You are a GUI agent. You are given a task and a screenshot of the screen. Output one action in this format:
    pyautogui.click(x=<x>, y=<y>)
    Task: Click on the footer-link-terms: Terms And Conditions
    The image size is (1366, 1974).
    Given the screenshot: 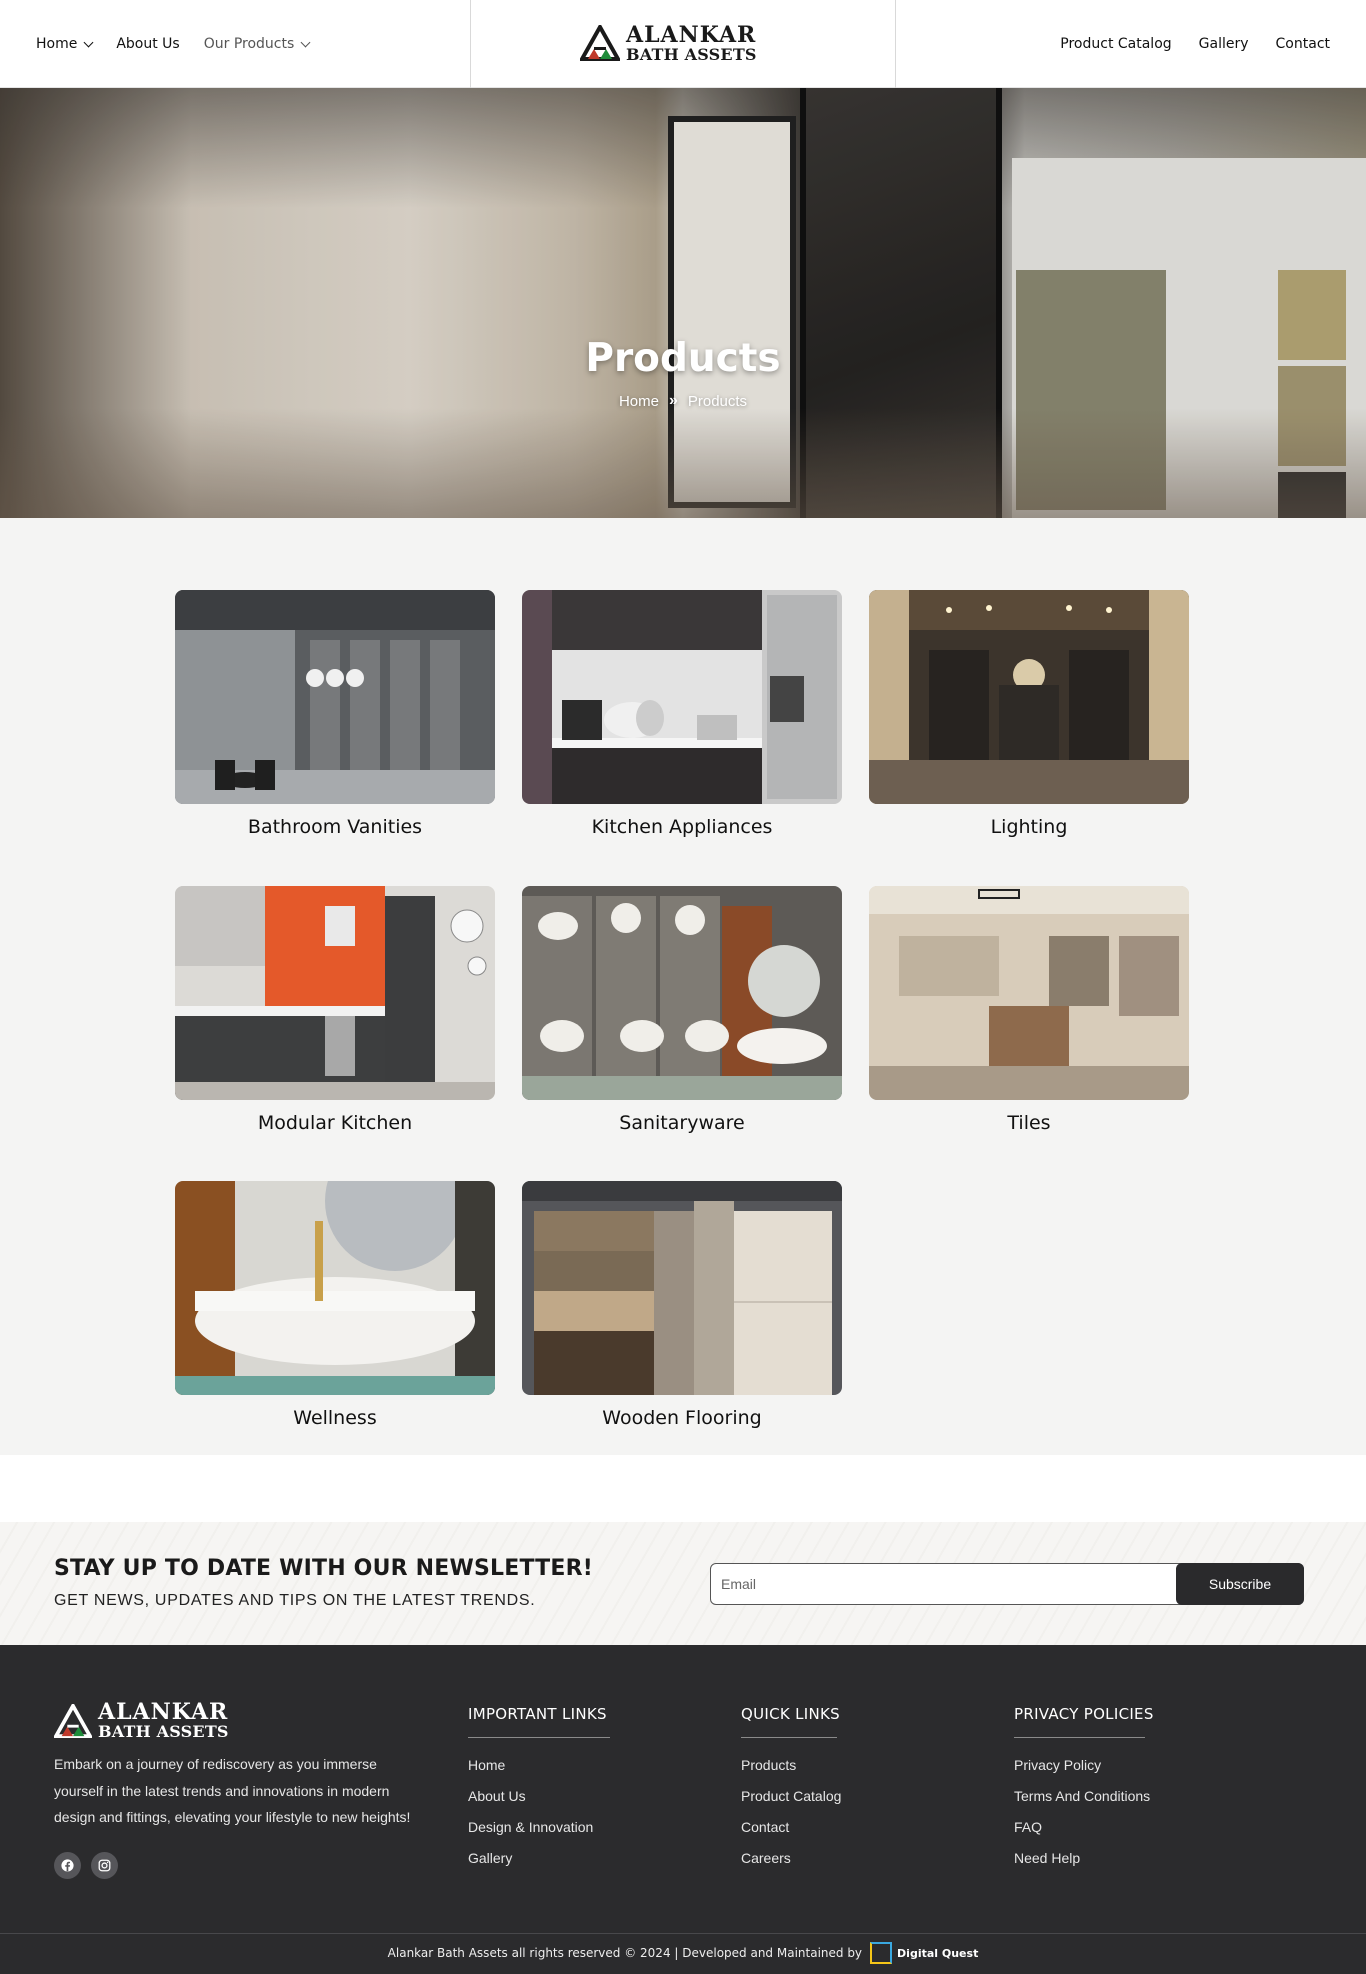 What is the action you would take?
    pyautogui.click(x=1084, y=1803)
    